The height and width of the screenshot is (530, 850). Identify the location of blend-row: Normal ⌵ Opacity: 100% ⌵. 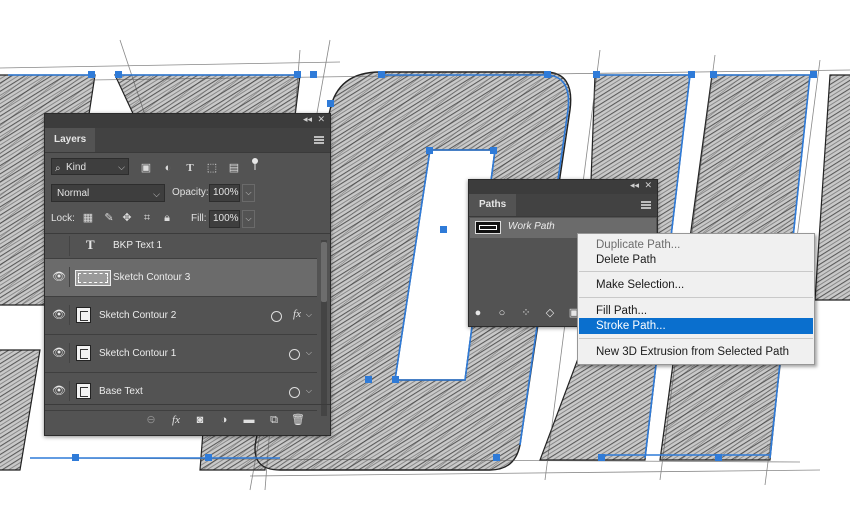
(187, 194).